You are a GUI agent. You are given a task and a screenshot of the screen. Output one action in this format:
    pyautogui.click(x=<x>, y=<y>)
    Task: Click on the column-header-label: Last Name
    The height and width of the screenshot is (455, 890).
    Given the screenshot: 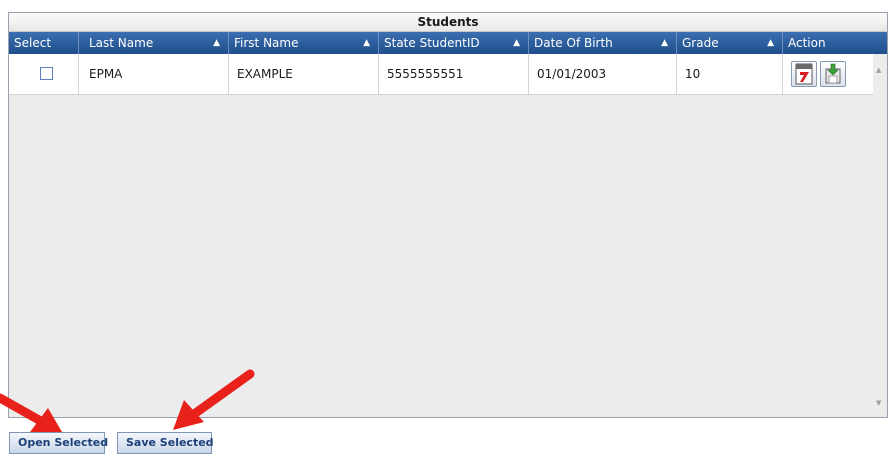 What is the action you would take?
    pyautogui.click(x=121, y=43)
    